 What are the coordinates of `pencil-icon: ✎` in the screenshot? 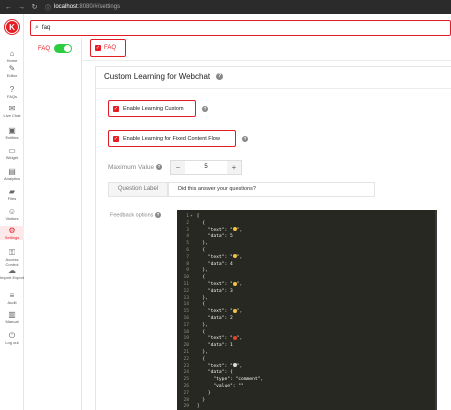 It's located at (12, 68).